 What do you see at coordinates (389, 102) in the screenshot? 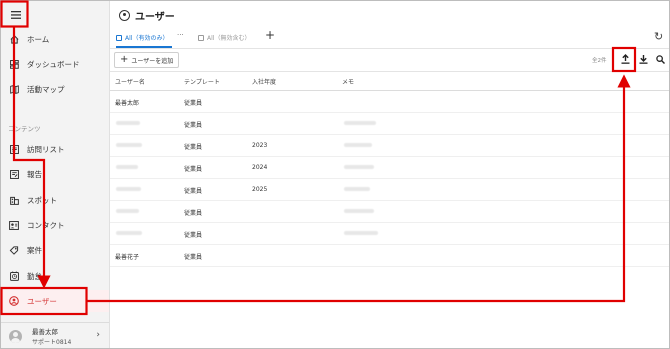
I see `table-row: 最善太郎 従業員` at bounding box center [389, 102].